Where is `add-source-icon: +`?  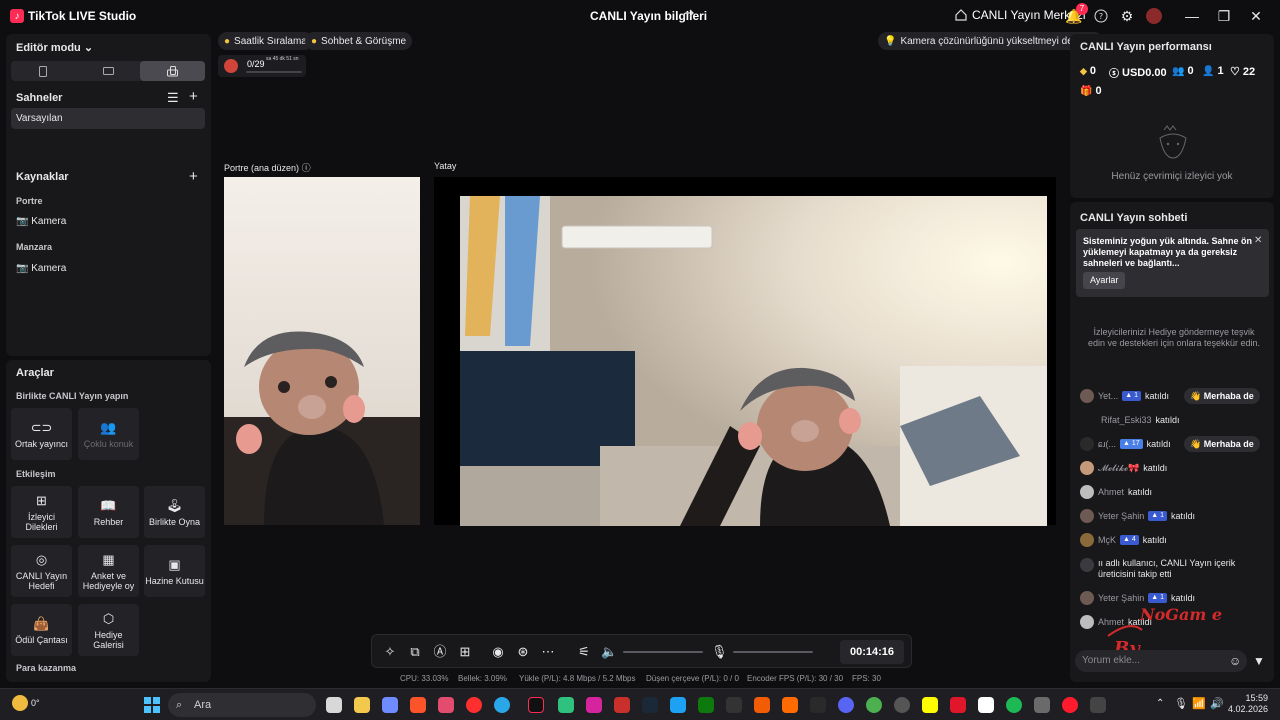 add-source-icon: + is located at coordinates (193, 176).